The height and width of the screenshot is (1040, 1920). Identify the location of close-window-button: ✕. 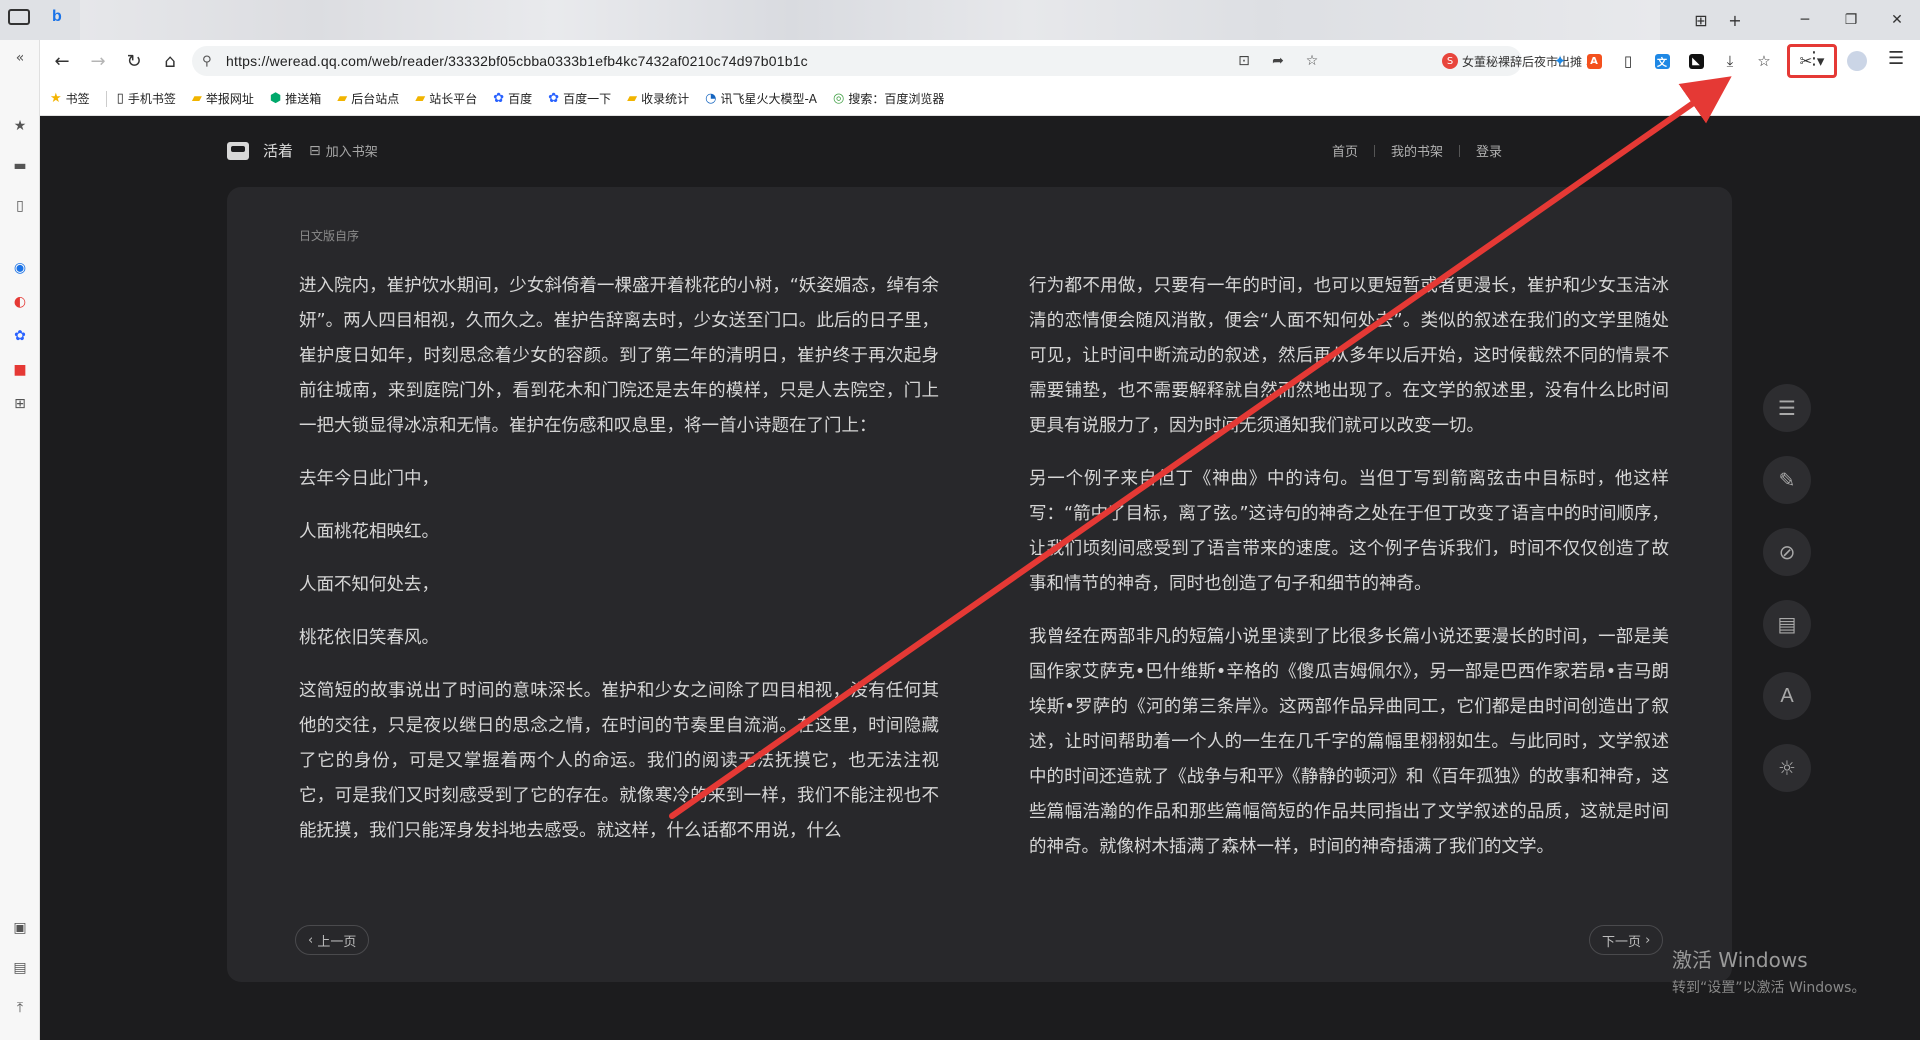
(1897, 20).